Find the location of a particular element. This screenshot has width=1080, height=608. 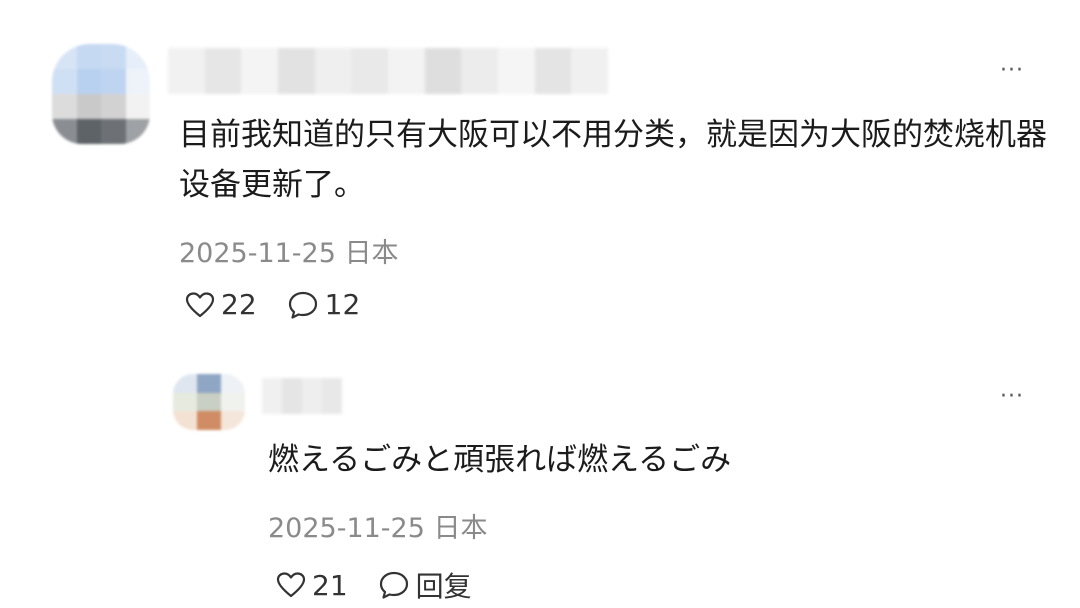

comment-location: 日本 is located at coordinates (371, 253).